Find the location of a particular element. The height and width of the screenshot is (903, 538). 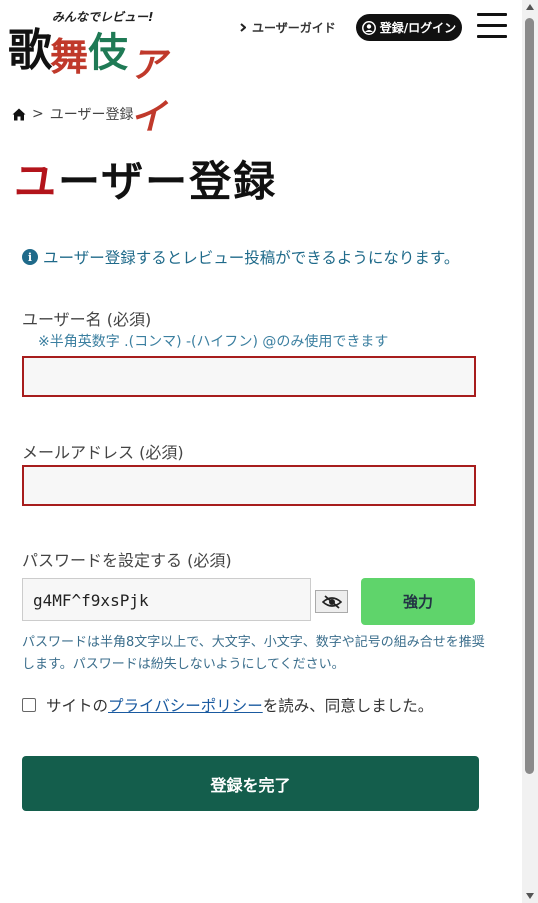

privacy-policy-link: プライバシーポリシー is located at coordinates (185, 705).